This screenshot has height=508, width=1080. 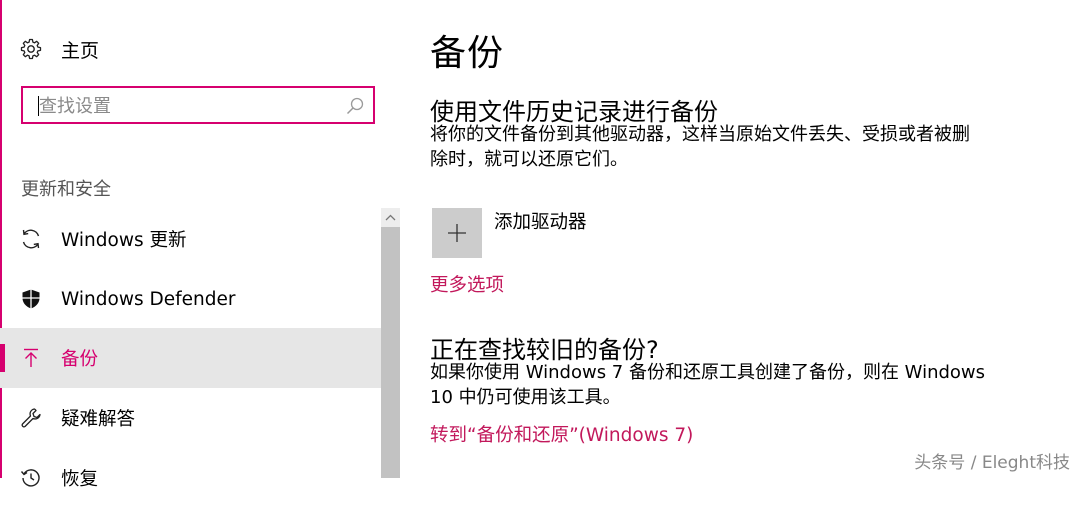 What do you see at coordinates (80, 359) in the screenshot?
I see `sidebar-item-label: 备份` at bounding box center [80, 359].